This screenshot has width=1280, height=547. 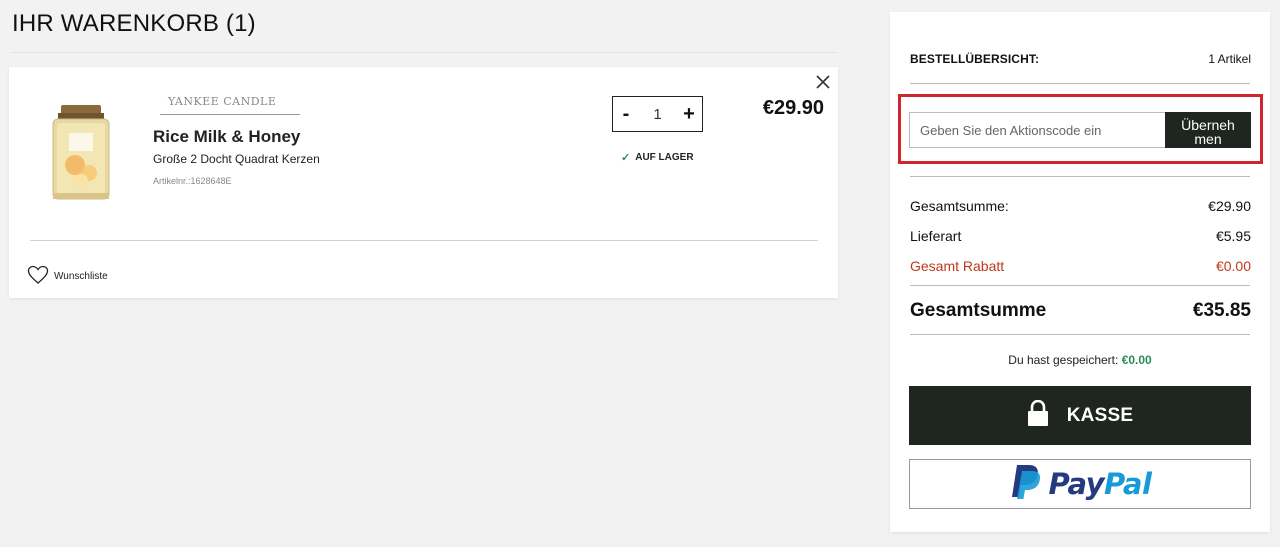 What do you see at coordinates (134, 23) in the screenshot?
I see `page-title: IHR WARENKORB (1)` at bounding box center [134, 23].